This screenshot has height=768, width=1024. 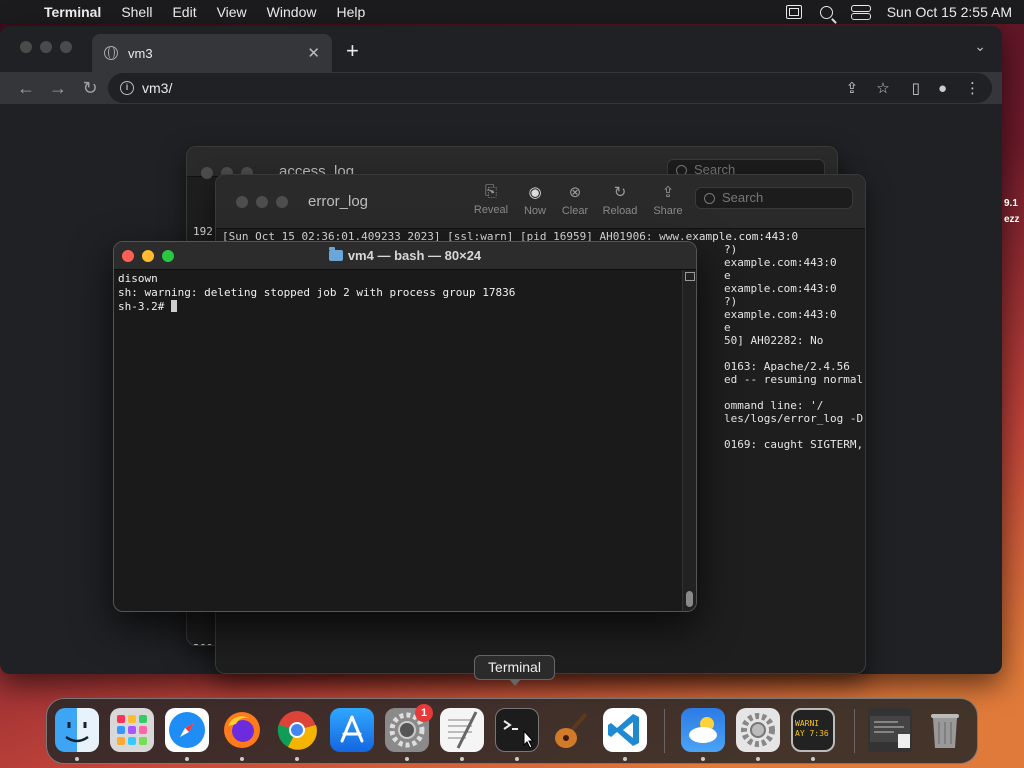 I want to click on error-log-search-input: Search, so click(x=774, y=198).